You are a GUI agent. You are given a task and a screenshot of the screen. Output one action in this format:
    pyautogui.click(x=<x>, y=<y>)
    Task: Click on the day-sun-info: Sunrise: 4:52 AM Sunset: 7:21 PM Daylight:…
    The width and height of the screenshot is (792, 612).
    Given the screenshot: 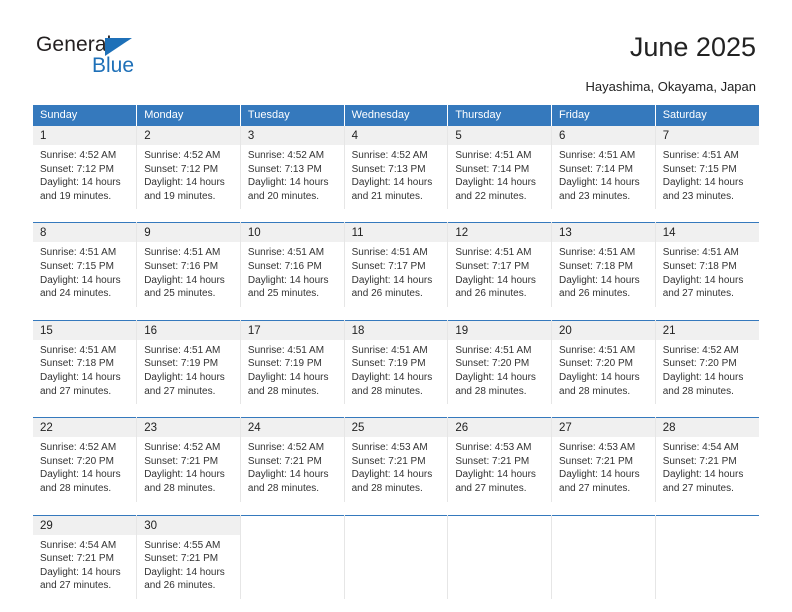 What is the action you would take?
    pyautogui.click(x=188, y=469)
    